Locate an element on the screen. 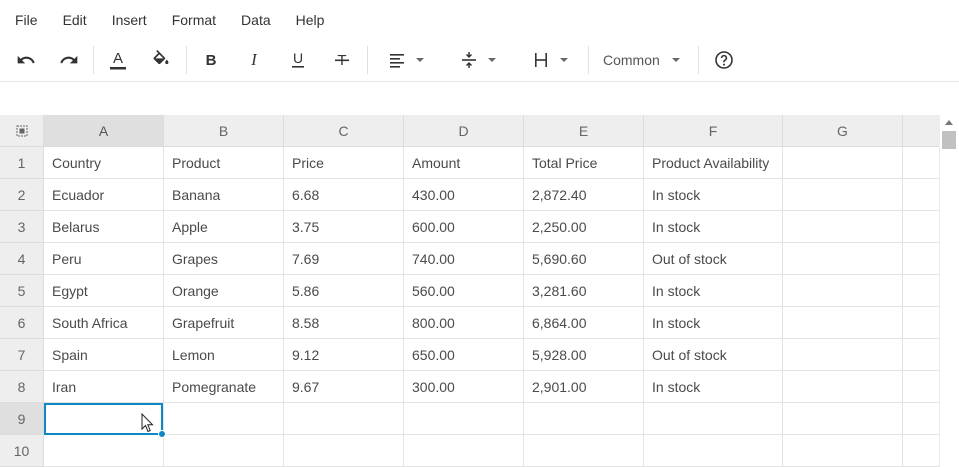 Image resolution: width=959 pixels, height=467 pixels. scroll-up-arrow-icon is located at coordinates (949, 122).